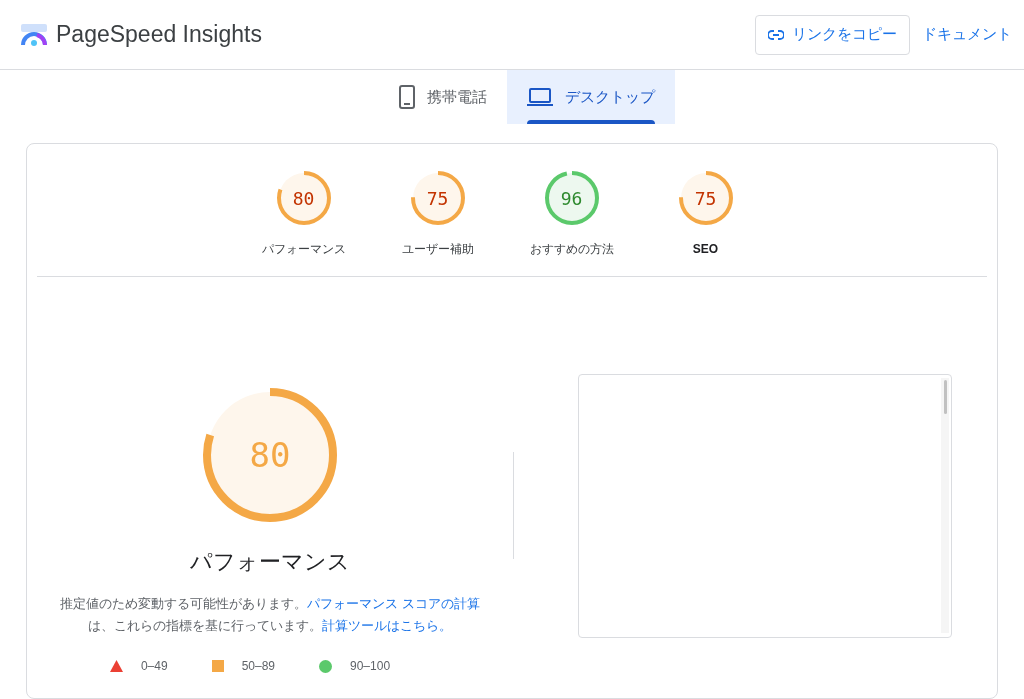 This screenshot has width=1024, height=699. Describe the element at coordinates (571, 198) in the screenshot. I see `score-value: 96` at that location.